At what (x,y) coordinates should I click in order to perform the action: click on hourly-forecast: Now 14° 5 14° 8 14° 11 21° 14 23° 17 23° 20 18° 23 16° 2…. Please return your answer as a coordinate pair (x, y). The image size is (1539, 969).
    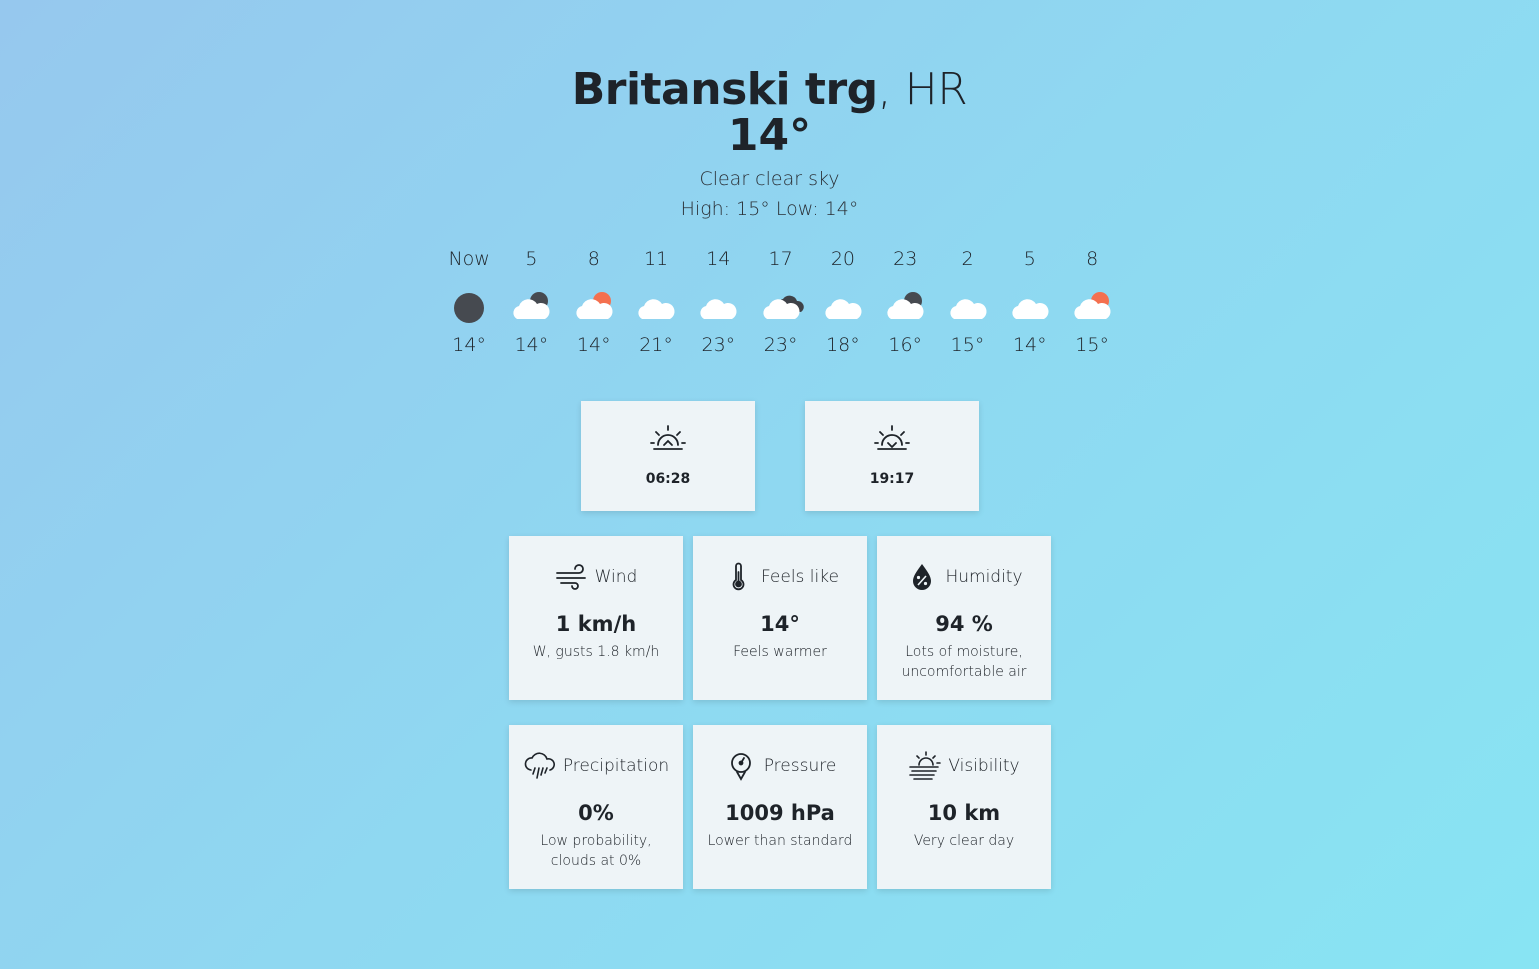
    Looking at the image, I should click on (780, 302).